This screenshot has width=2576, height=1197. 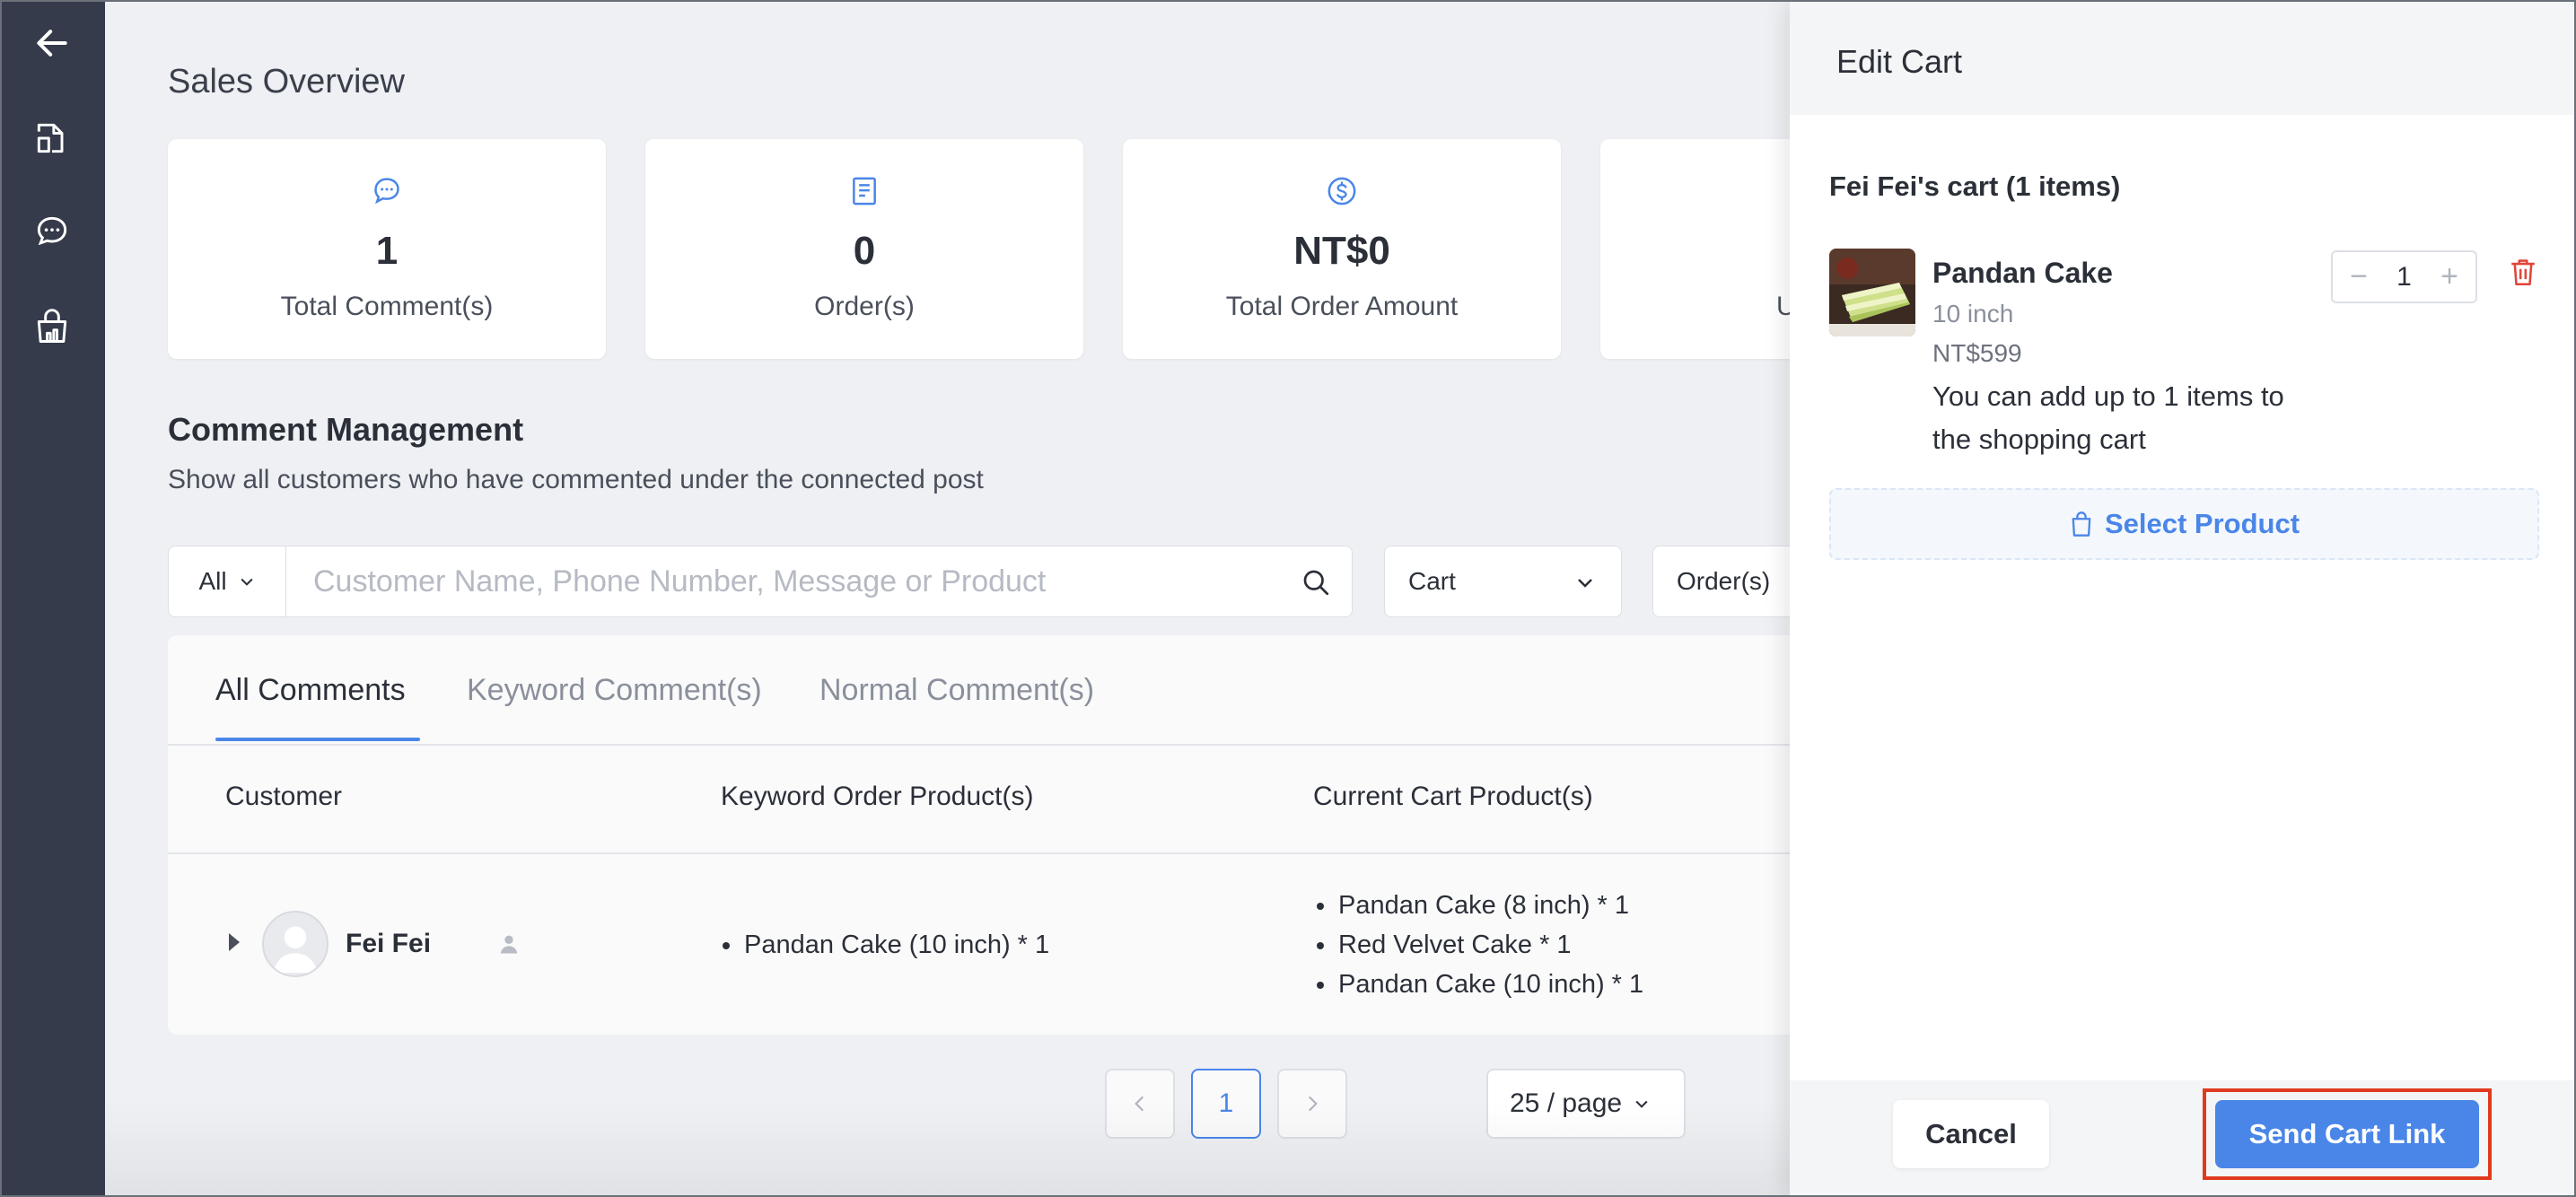 I want to click on person-icon, so click(x=509, y=945).